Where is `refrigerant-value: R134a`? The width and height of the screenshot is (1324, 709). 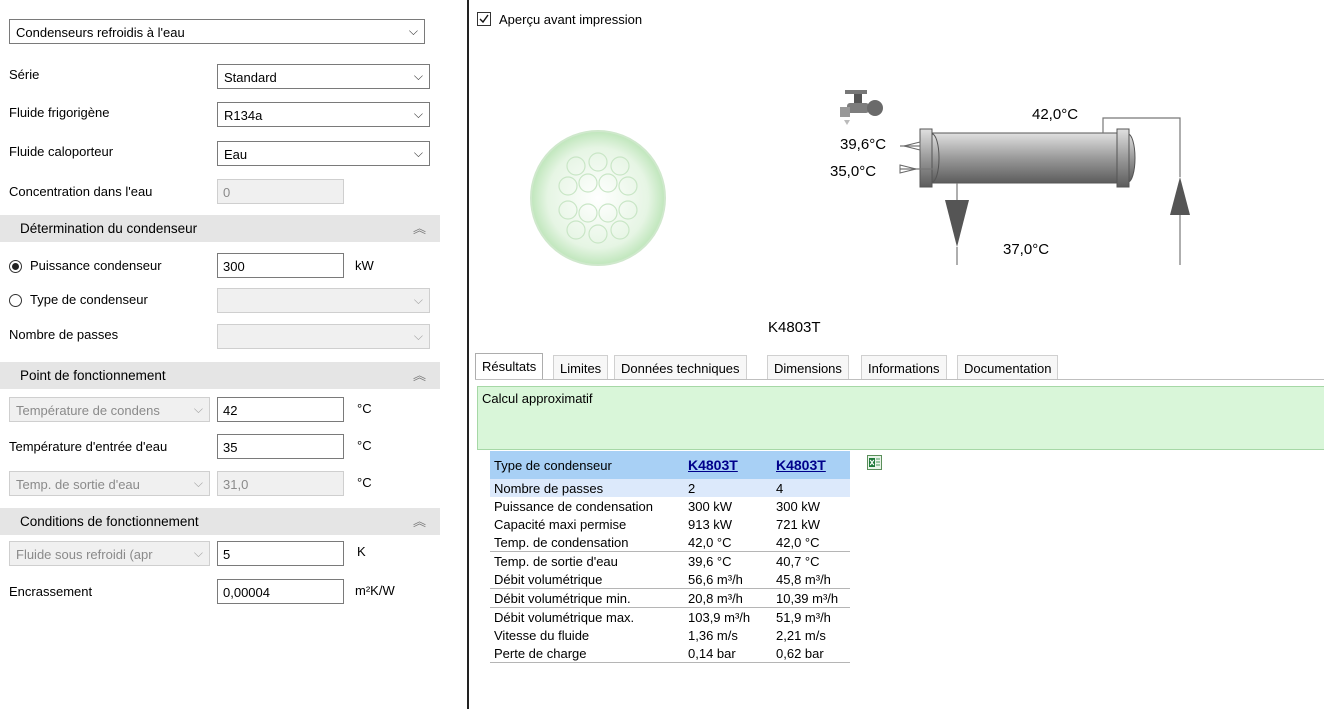
refrigerant-value: R134a is located at coordinates (243, 115).